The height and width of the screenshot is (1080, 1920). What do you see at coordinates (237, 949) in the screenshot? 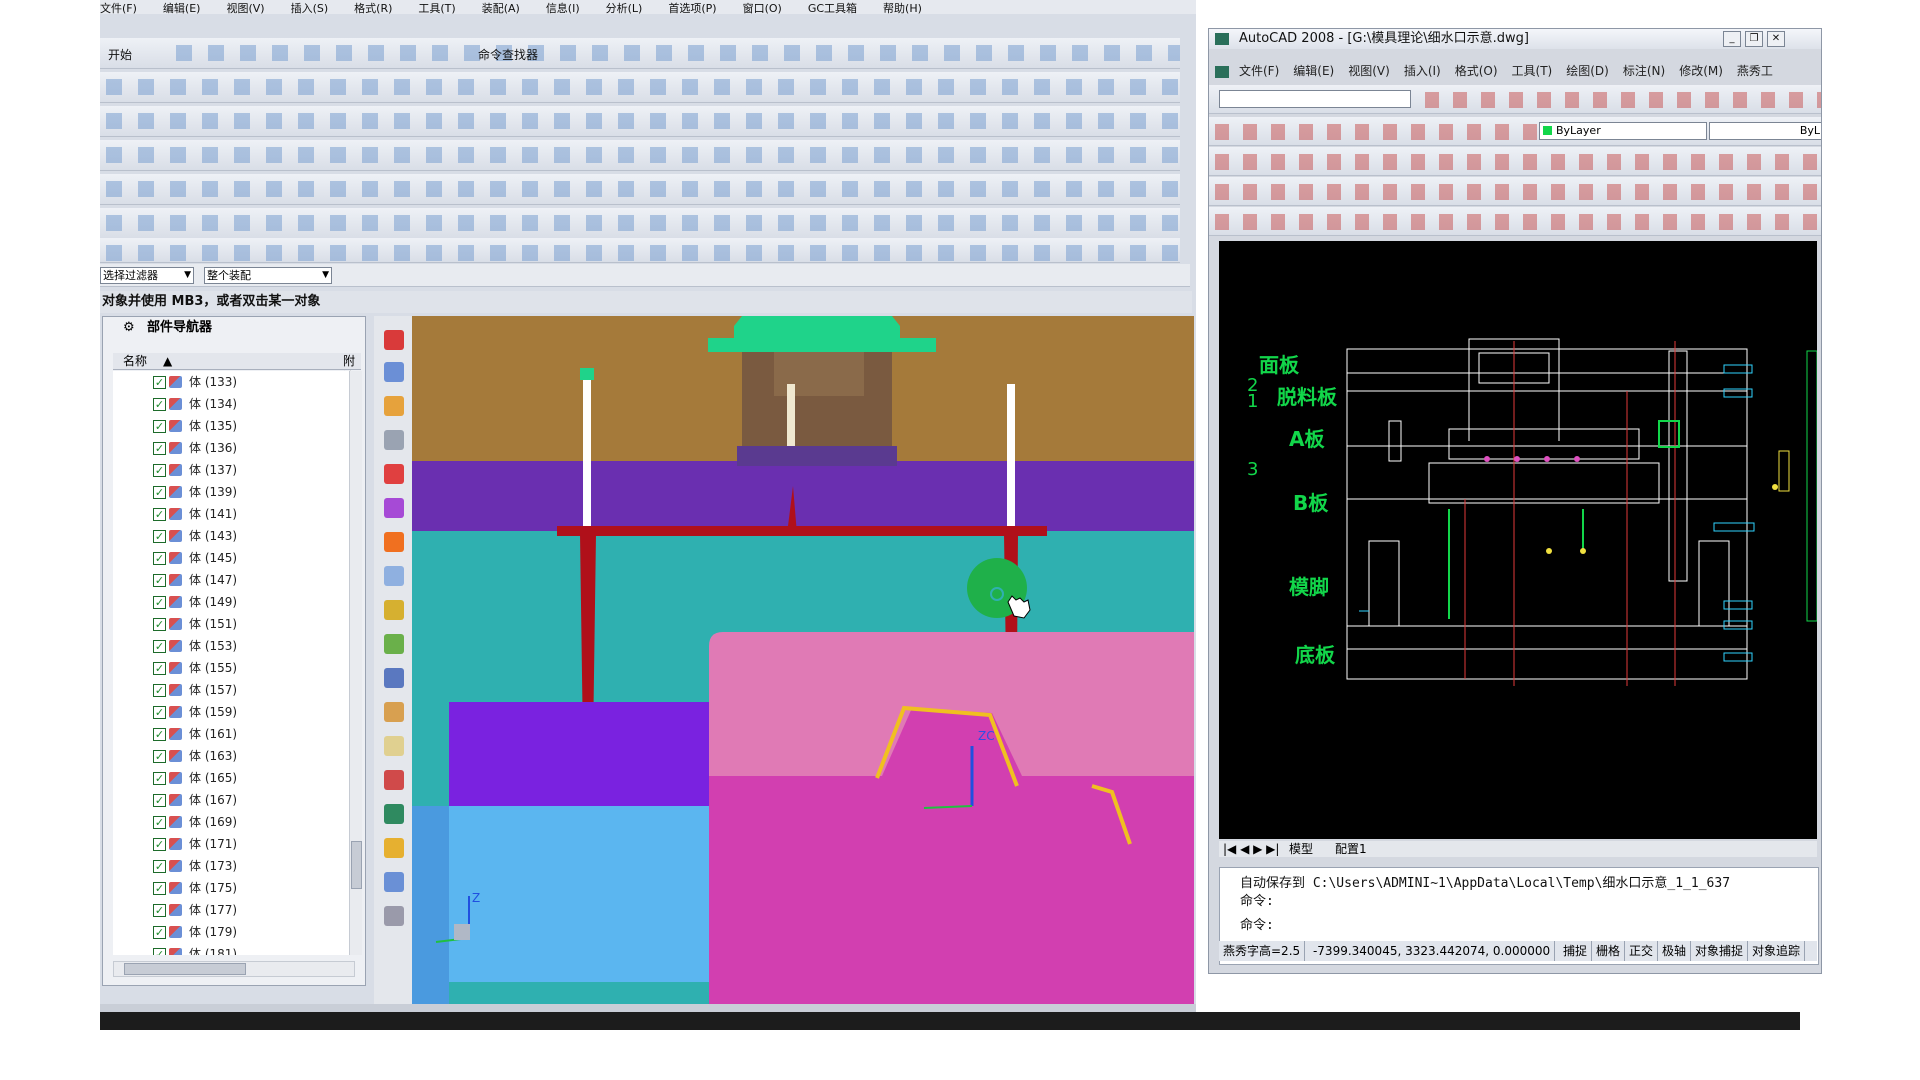
I see `navigator-row: ✓ 体 (181)` at bounding box center [237, 949].